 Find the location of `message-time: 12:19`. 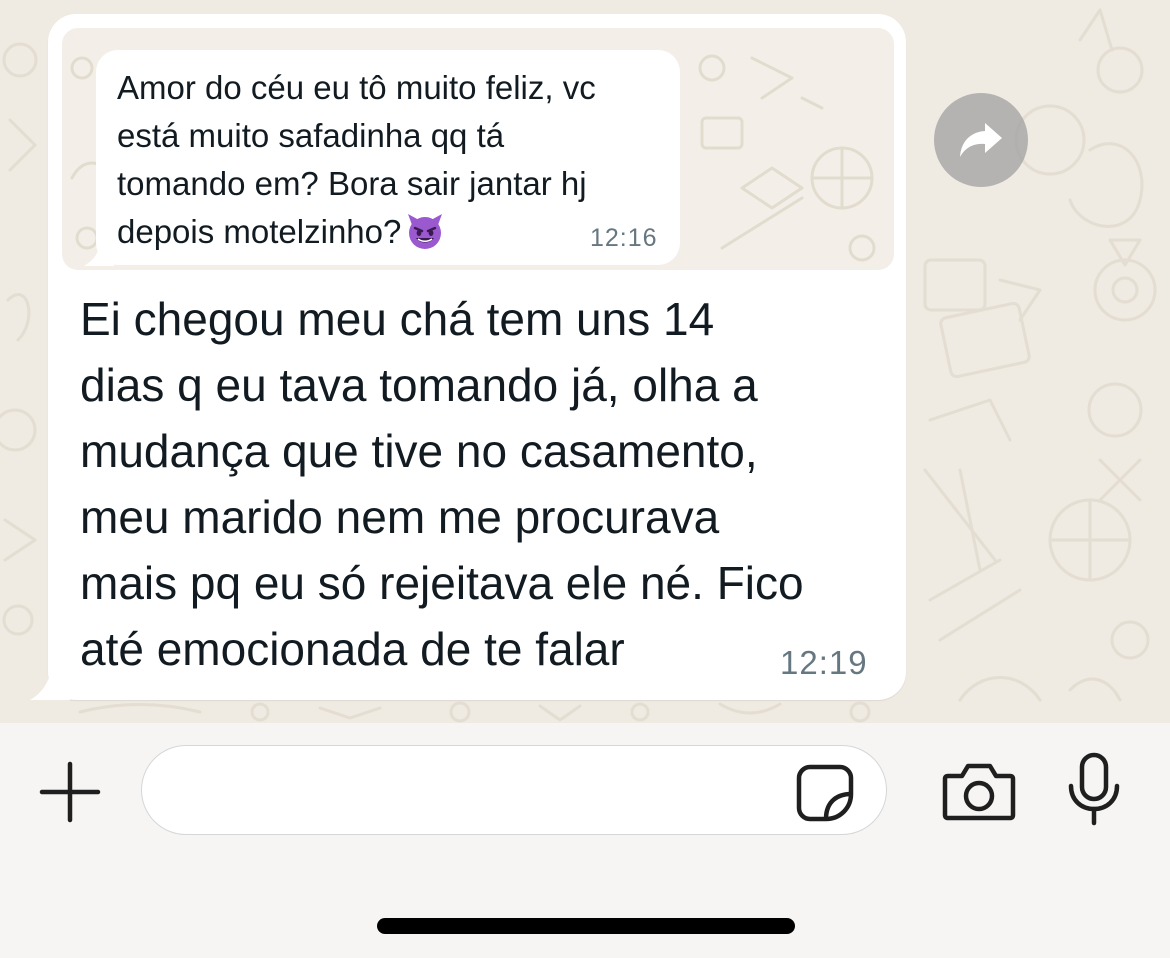

message-time: 12:19 is located at coordinates (824, 662).